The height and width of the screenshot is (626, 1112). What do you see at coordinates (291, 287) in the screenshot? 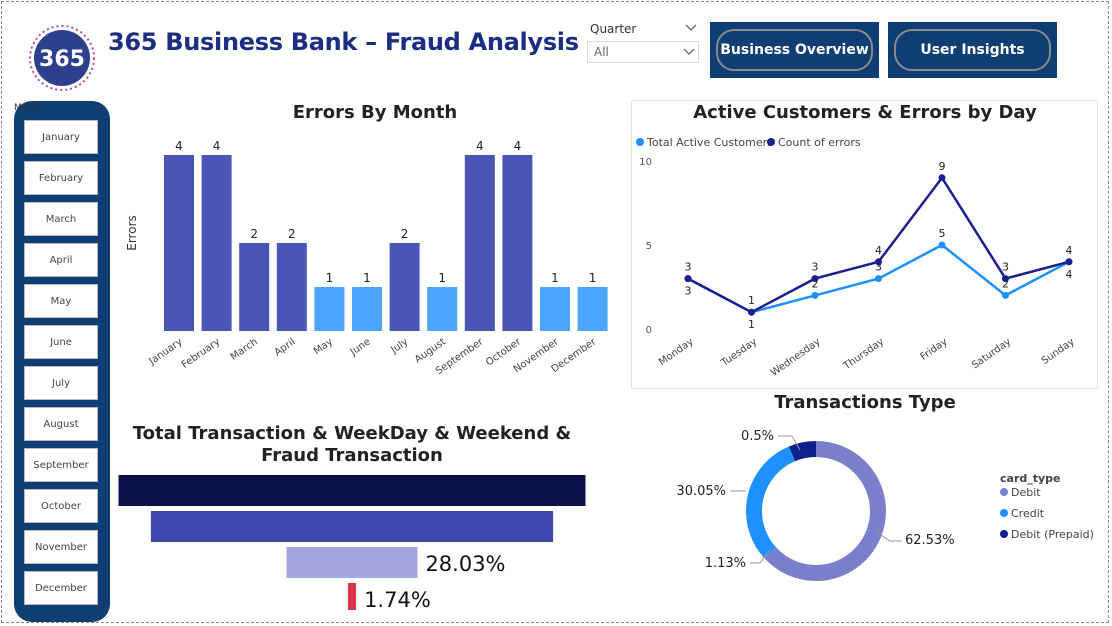
I see `bar-april` at bounding box center [291, 287].